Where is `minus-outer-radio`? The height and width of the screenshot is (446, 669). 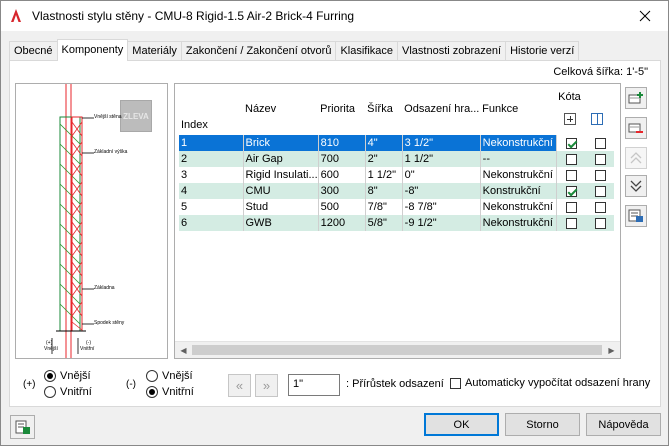
minus-outer-radio is located at coordinates (152, 376).